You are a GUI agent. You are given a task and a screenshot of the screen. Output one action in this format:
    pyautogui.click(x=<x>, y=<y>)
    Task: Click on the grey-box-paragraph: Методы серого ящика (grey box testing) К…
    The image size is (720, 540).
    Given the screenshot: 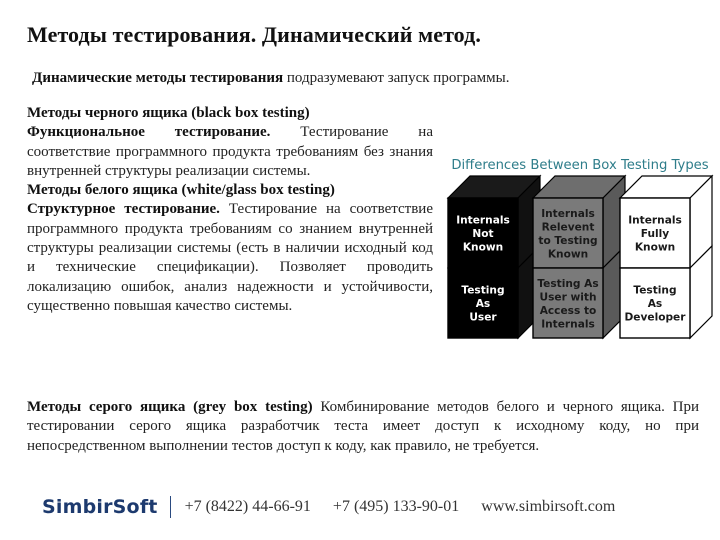 What is the action you would take?
    pyautogui.click(x=363, y=427)
    